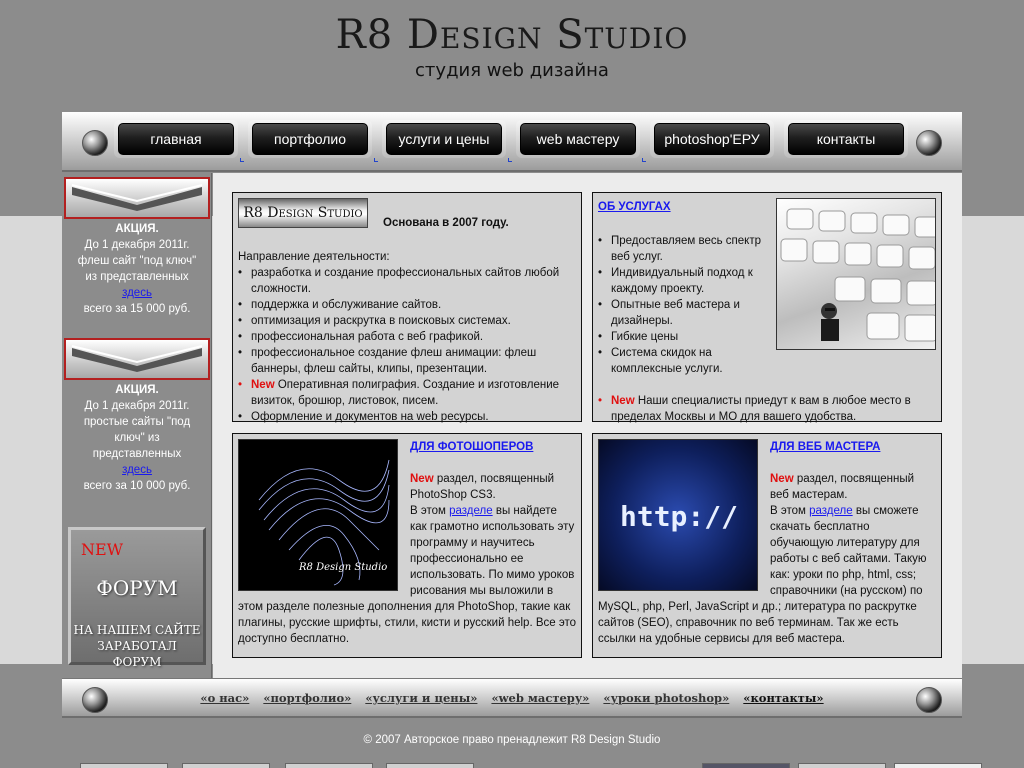 This screenshot has width=1024, height=768. I want to click on nav-services: услуги и цены, so click(444, 139).